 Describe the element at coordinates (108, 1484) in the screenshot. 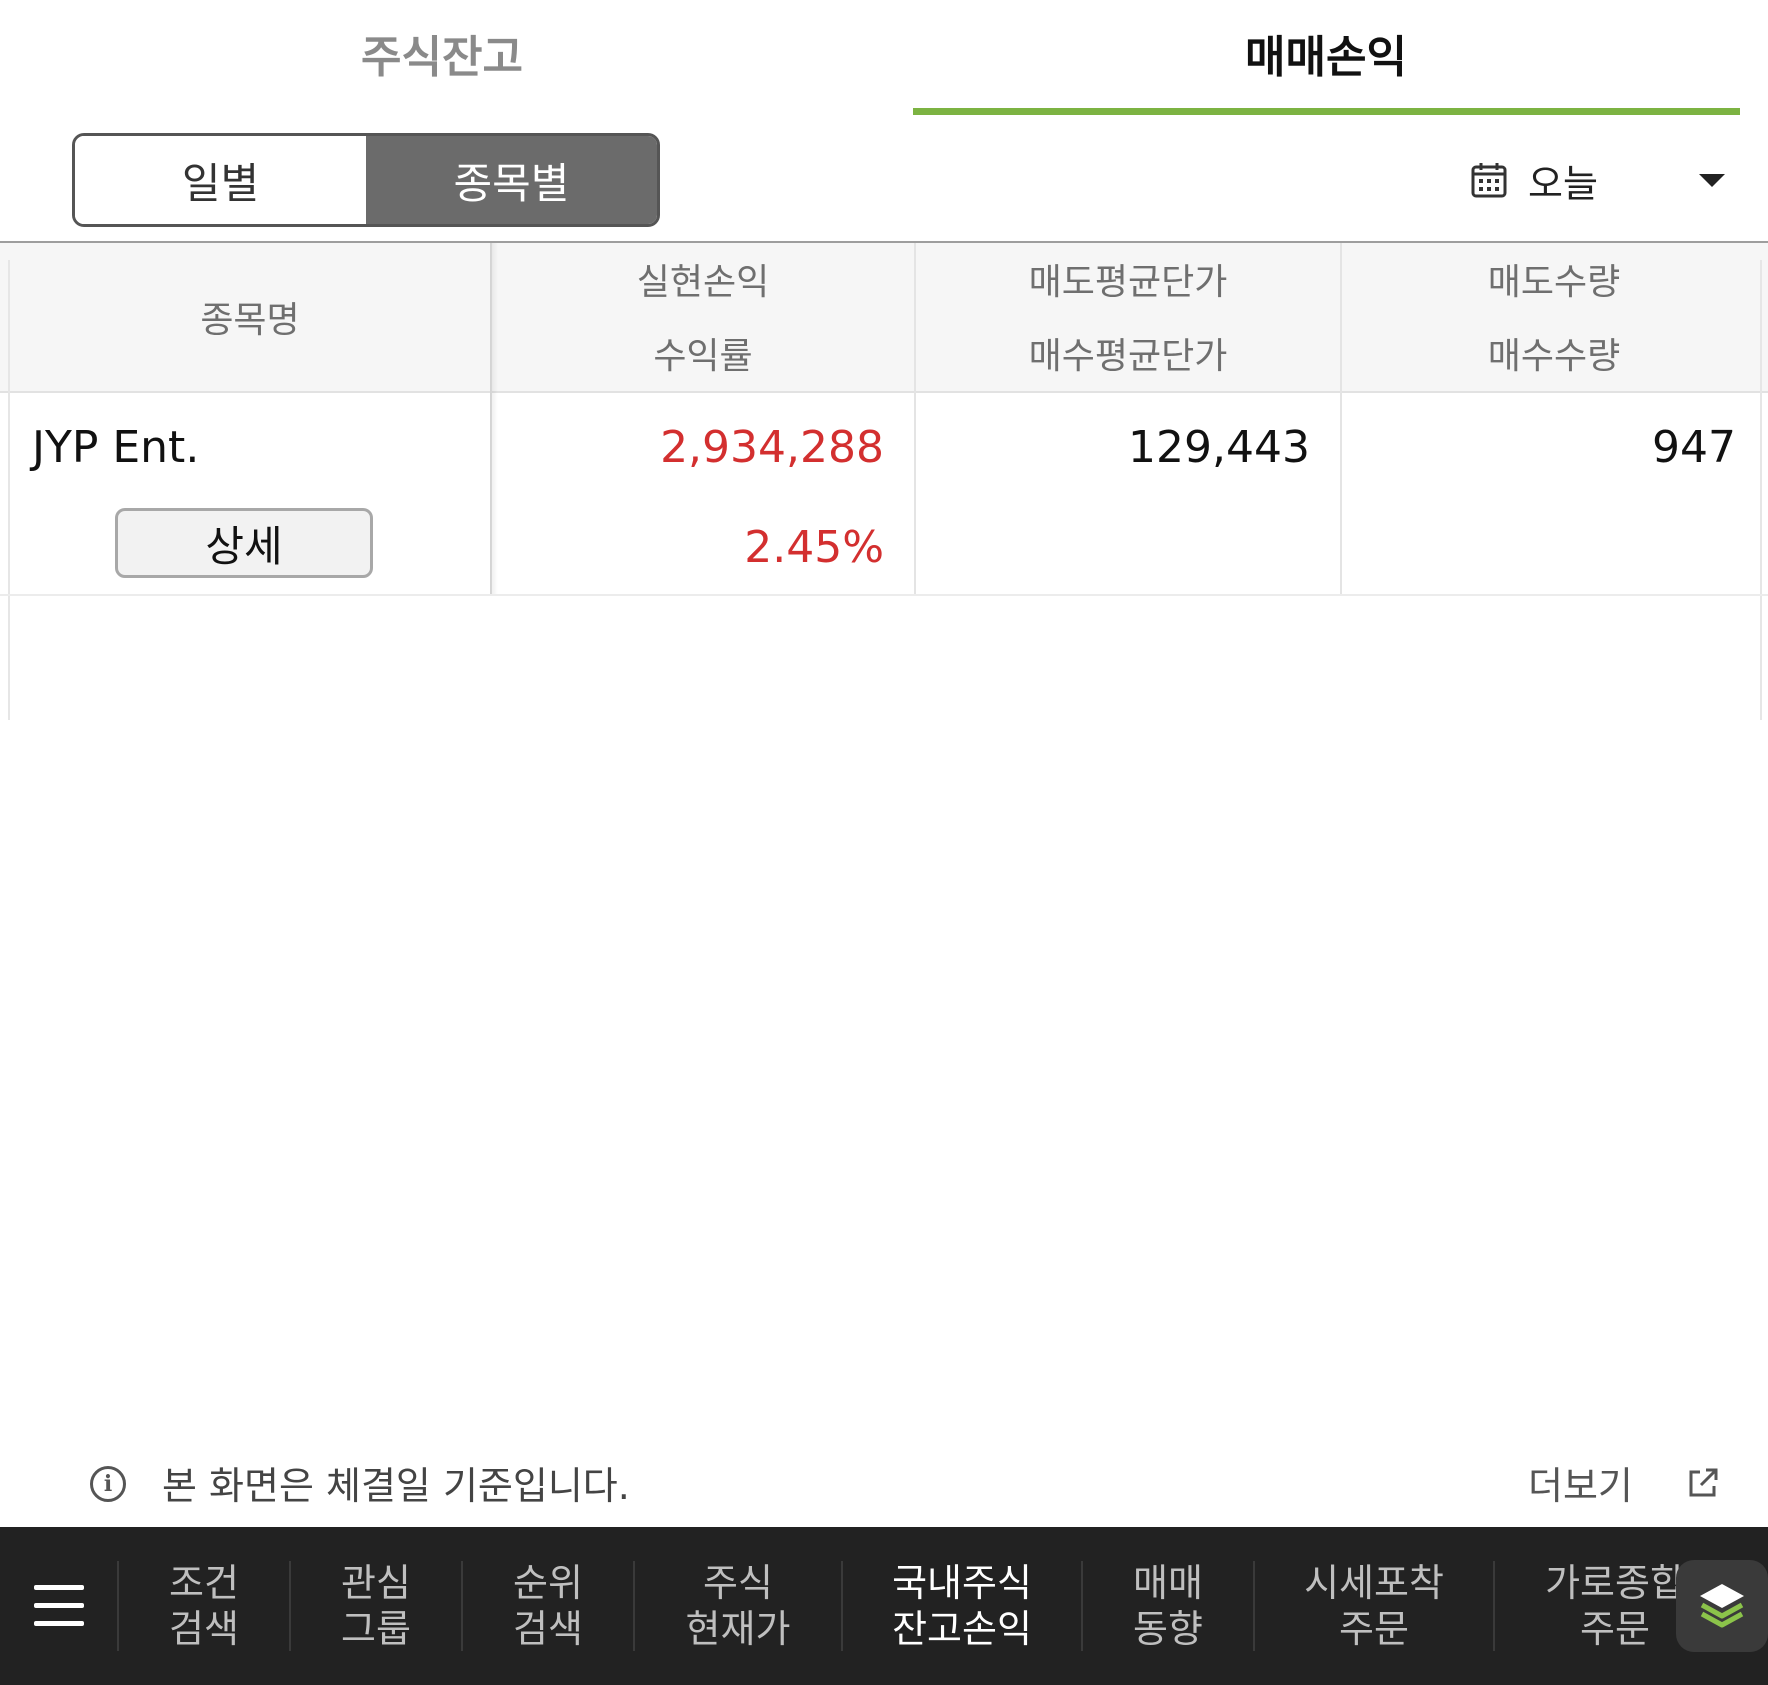

I see `info-icon: i` at that location.